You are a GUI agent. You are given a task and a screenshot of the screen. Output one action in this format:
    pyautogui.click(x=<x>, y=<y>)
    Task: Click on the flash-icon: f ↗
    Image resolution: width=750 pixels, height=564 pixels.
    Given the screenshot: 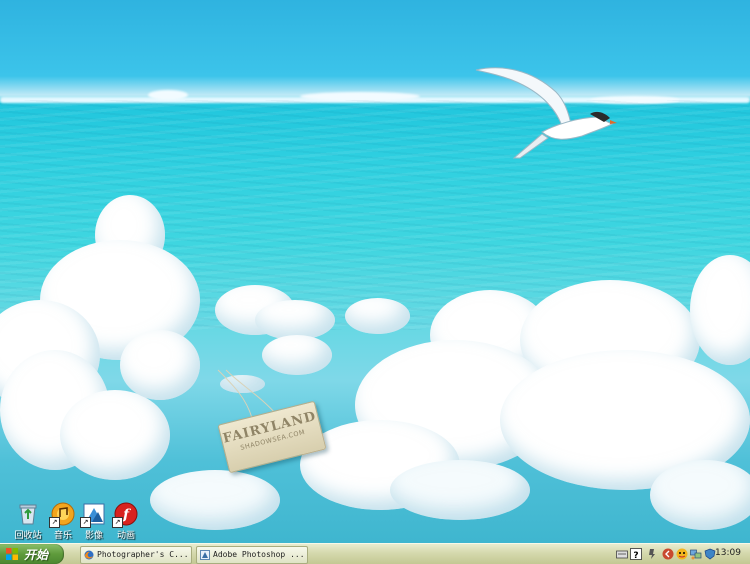 What is the action you would take?
    pyautogui.click(x=125, y=515)
    